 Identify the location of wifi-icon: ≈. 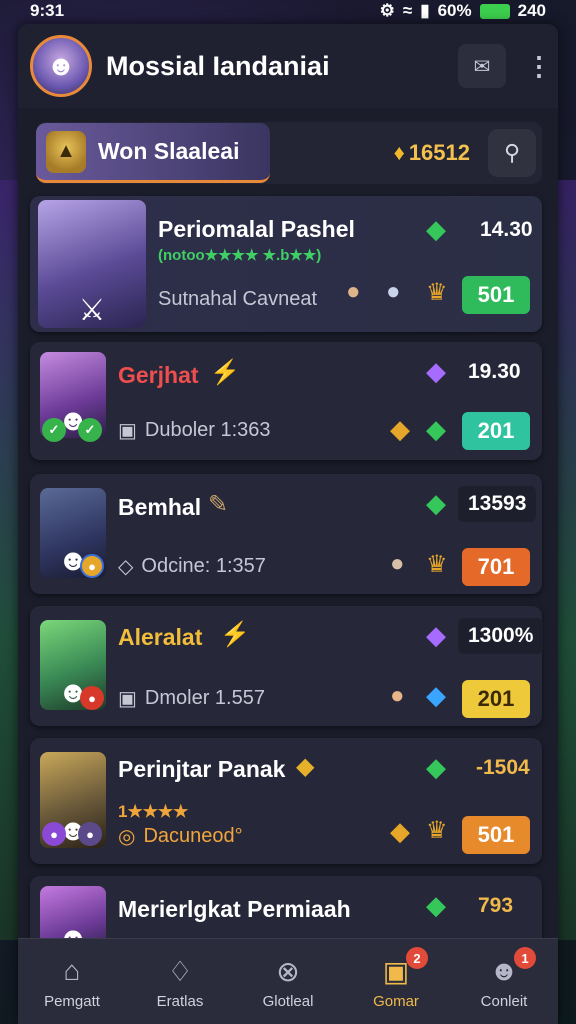
(407, 10).